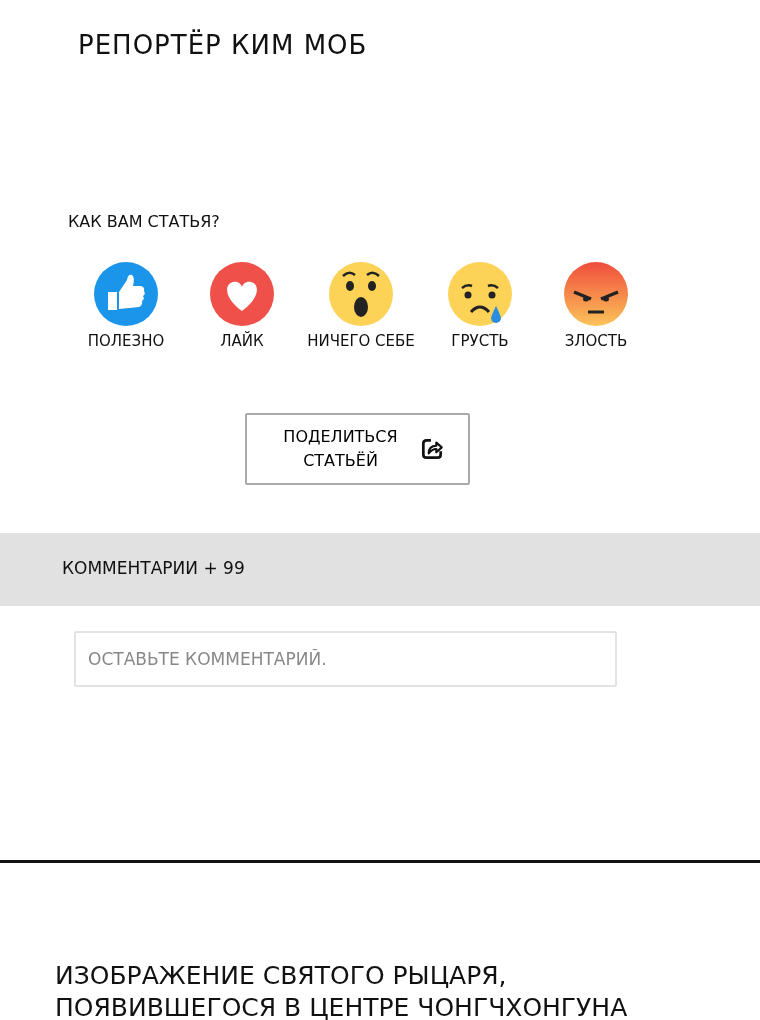  What do you see at coordinates (242, 341) in the screenshot?
I see `reaction-label: ЛАЙК` at bounding box center [242, 341].